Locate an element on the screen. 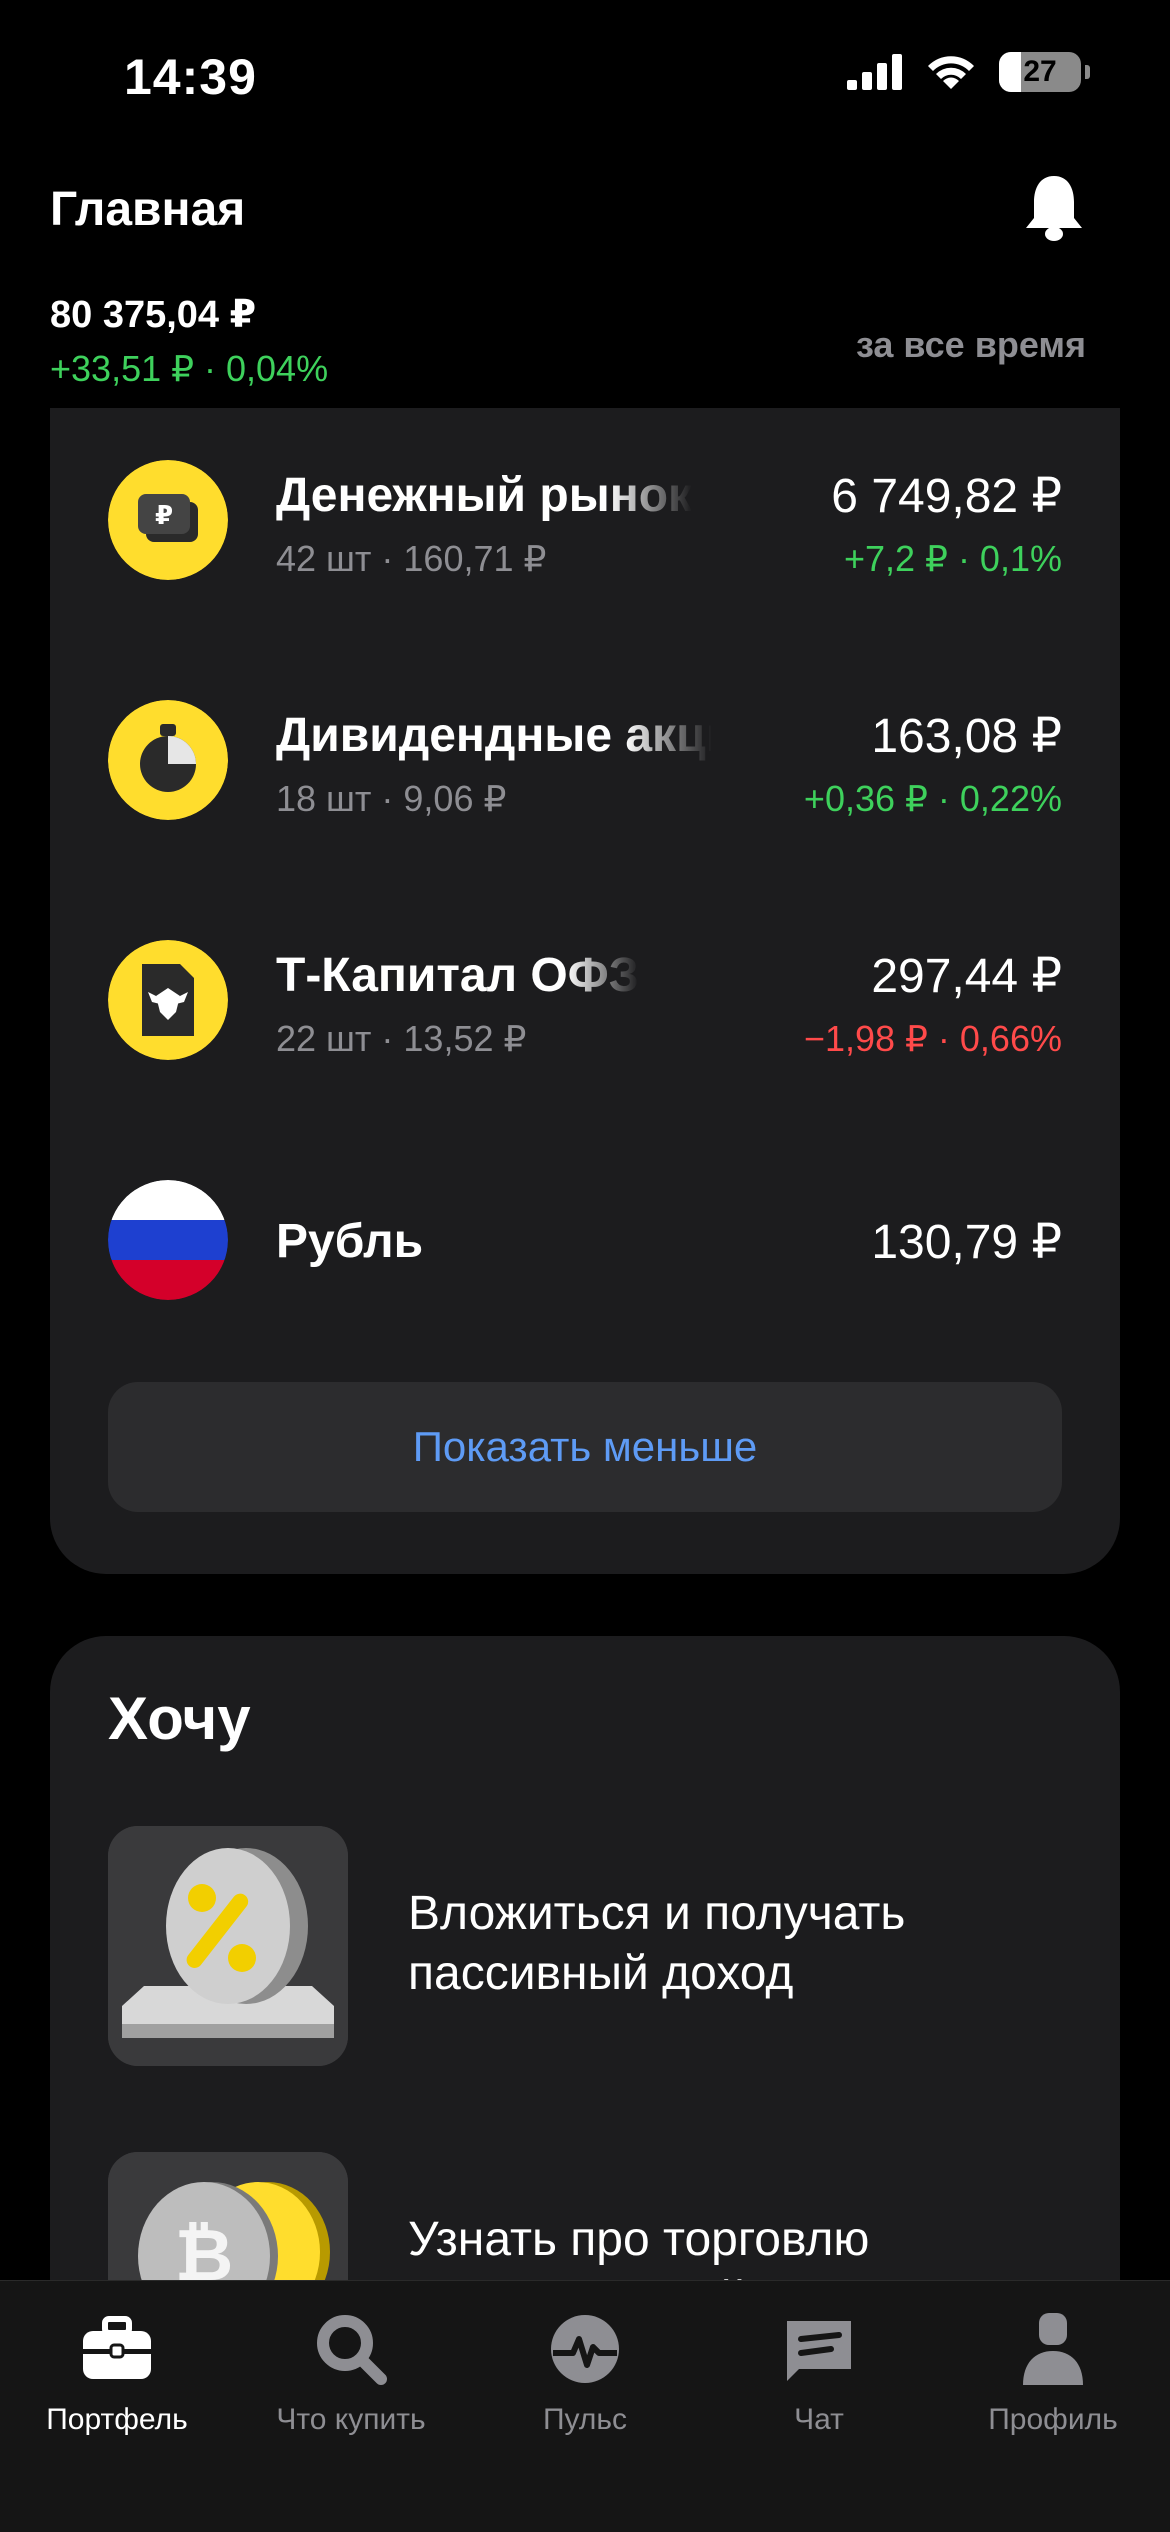  tab-pulse: Пульс is located at coordinates (585, 2379).